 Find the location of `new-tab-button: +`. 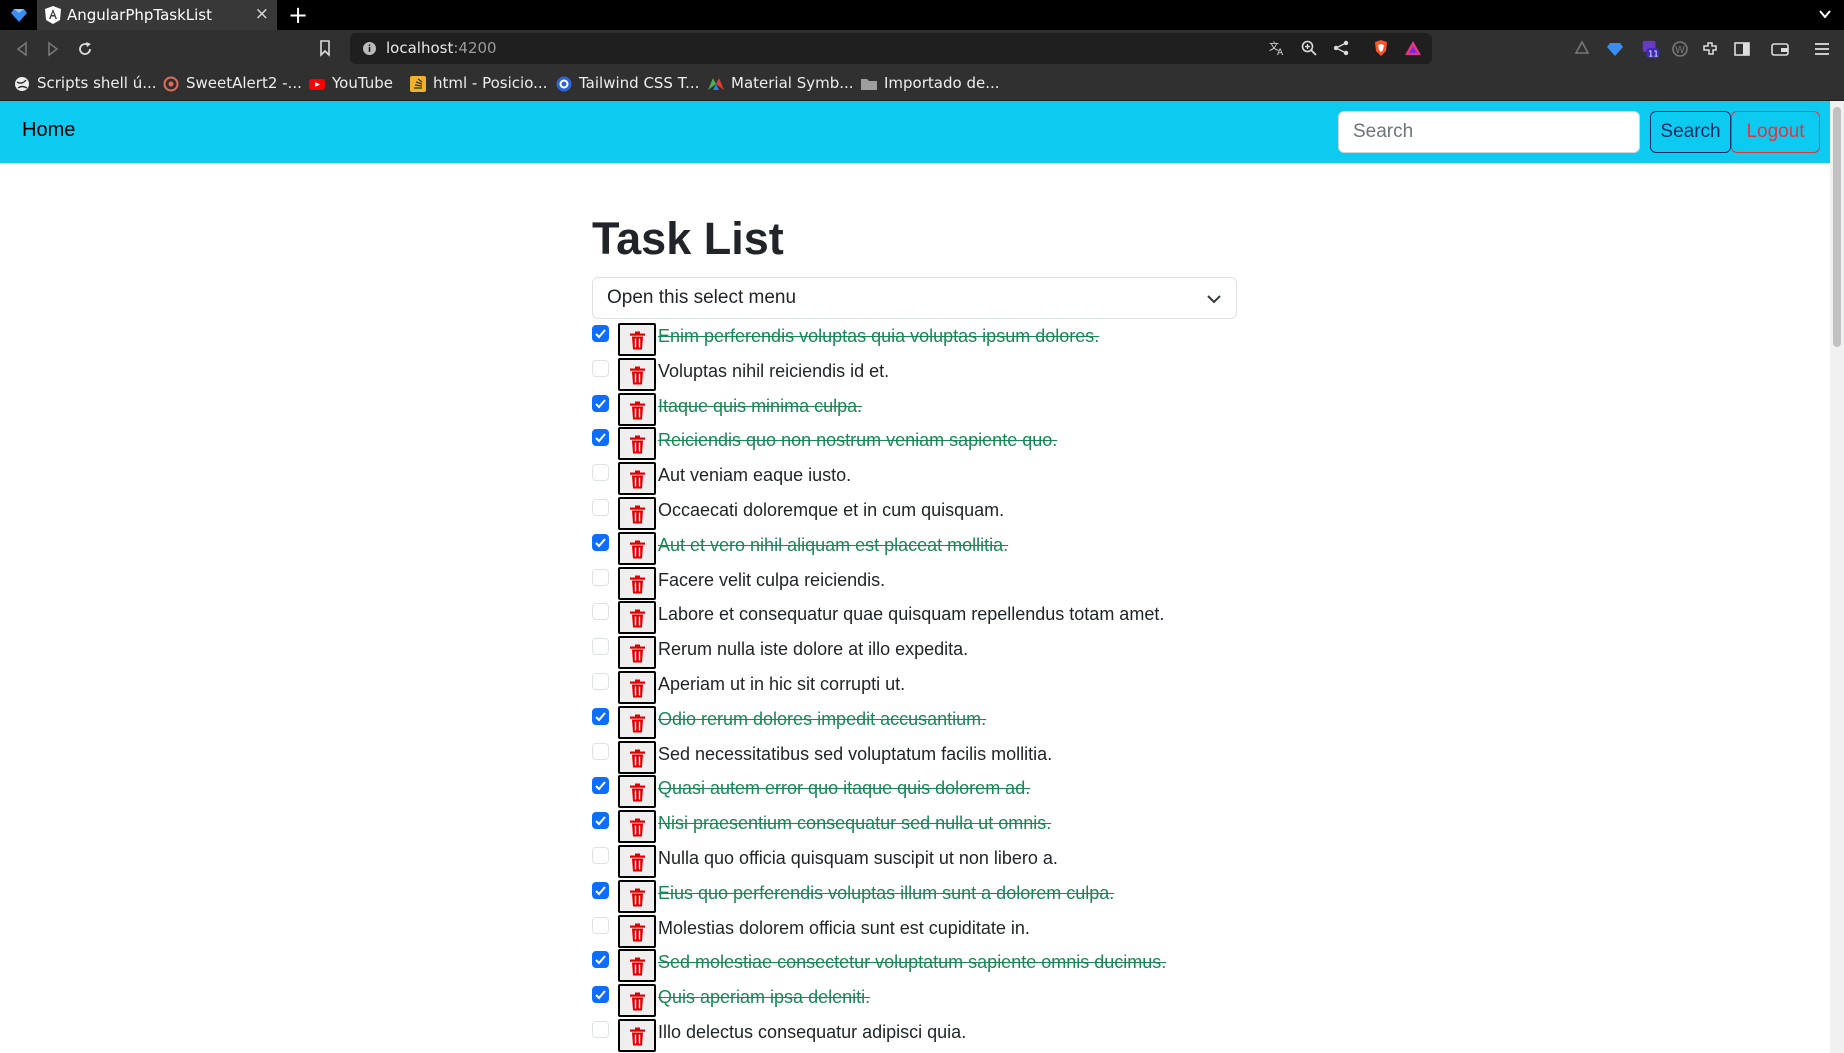

new-tab-button: + is located at coordinates (298, 15).